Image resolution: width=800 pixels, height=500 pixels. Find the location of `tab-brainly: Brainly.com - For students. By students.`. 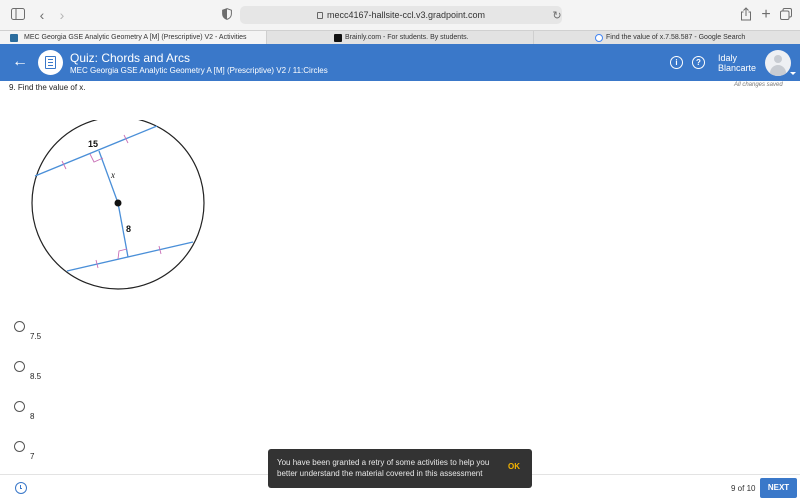

tab-brainly: Brainly.com - For students. By students. is located at coordinates (400, 38).